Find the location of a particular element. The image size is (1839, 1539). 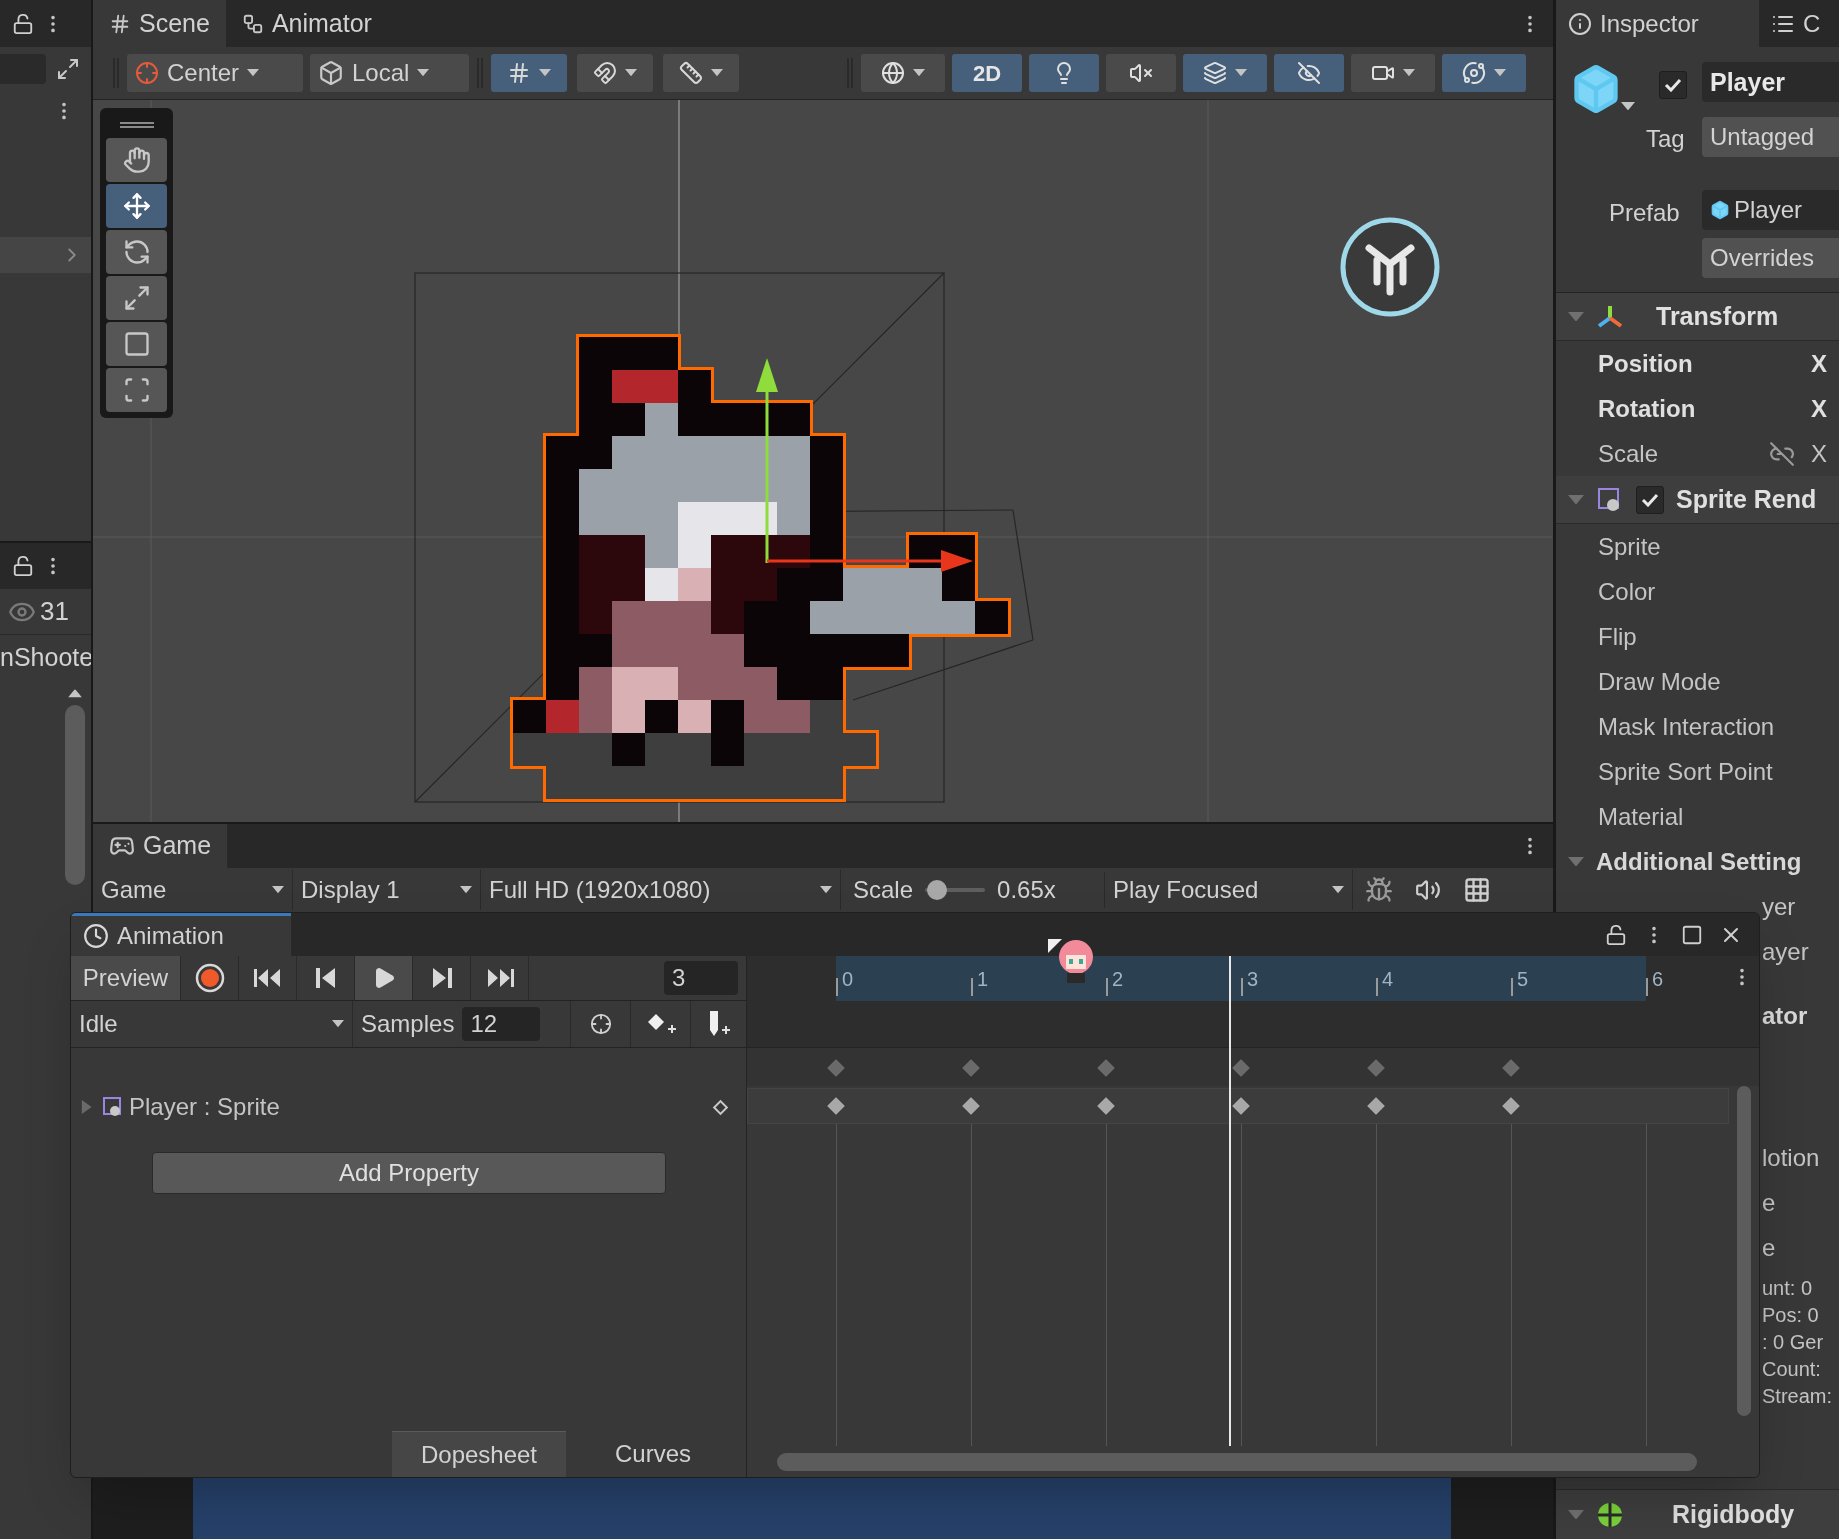

resolution-dropdown: Full HD (1920x1080) is located at coordinates (661, 890).